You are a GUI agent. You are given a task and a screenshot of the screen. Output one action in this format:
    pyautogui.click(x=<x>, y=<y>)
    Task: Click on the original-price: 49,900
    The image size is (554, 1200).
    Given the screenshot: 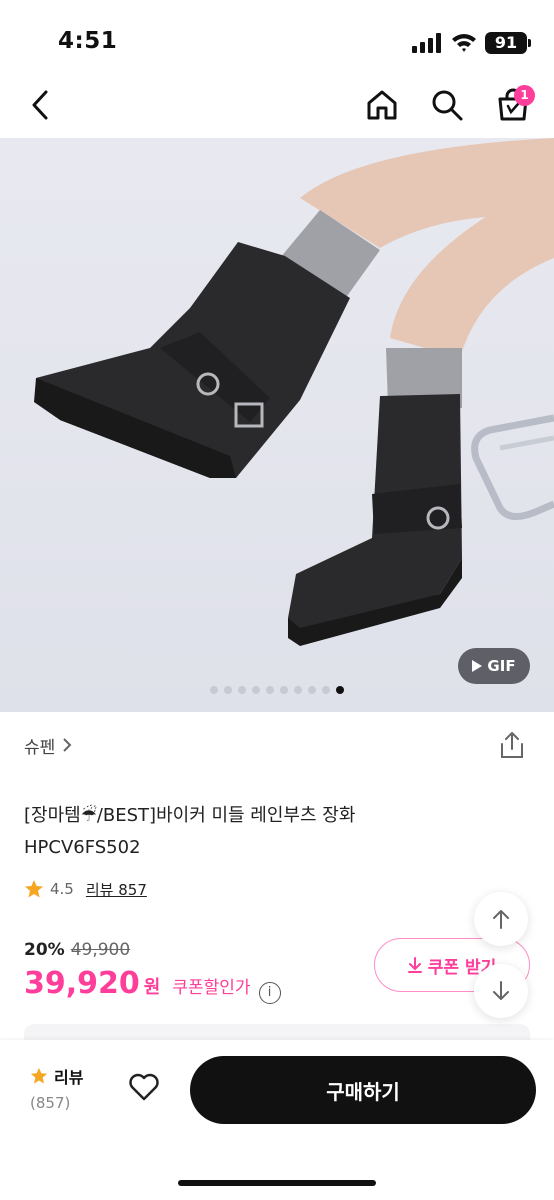 What is the action you would take?
    pyautogui.click(x=100, y=950)
    